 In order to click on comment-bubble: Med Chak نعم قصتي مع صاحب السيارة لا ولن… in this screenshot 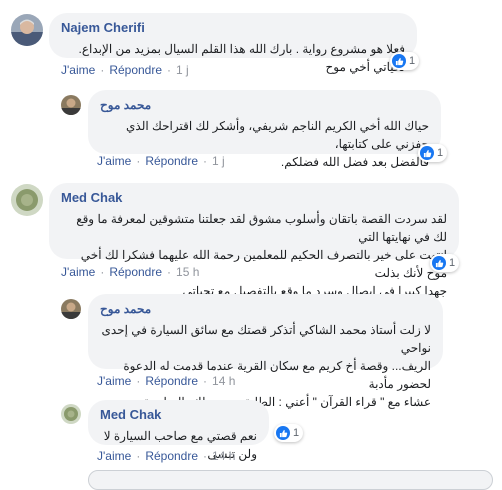, I will do `click(178, 430)`.